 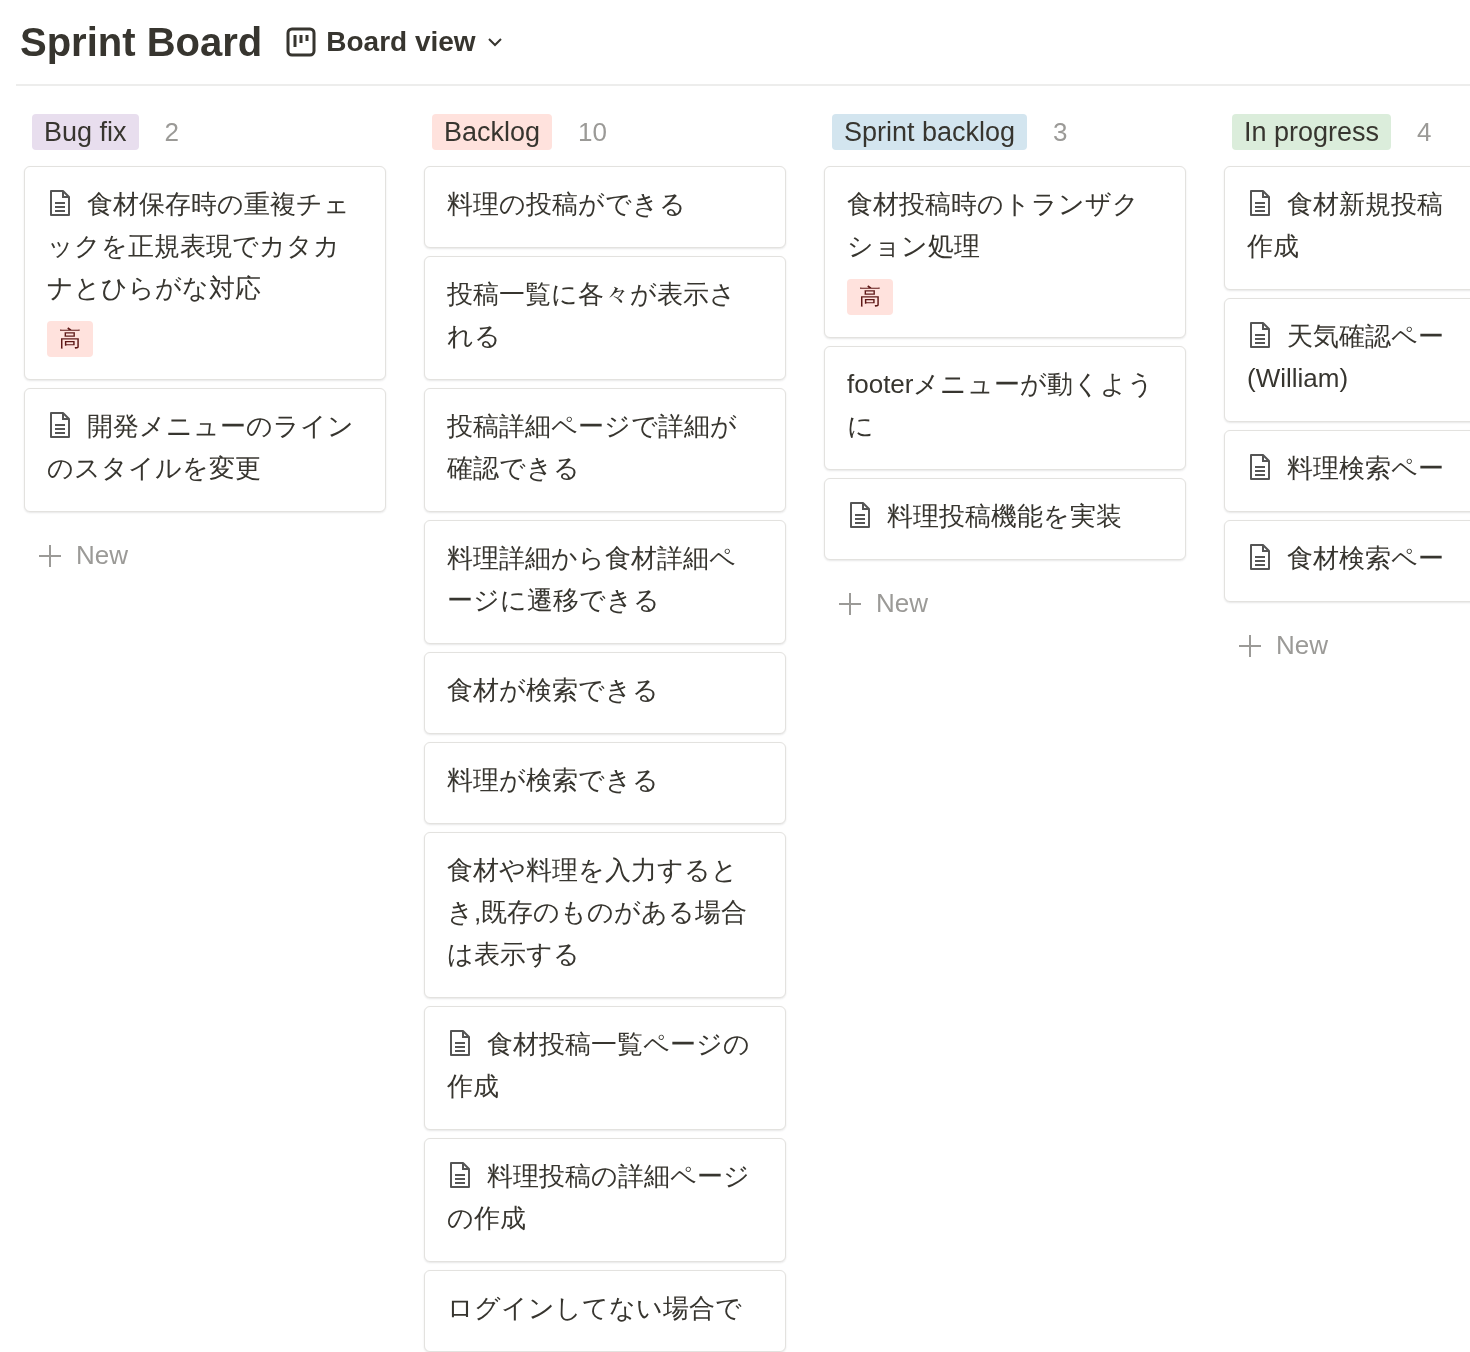 I want to click on board-card: 食材保存時の重複チェックを正規表現でカタカナとひらがな対応 高, so click(x=205, y=273).